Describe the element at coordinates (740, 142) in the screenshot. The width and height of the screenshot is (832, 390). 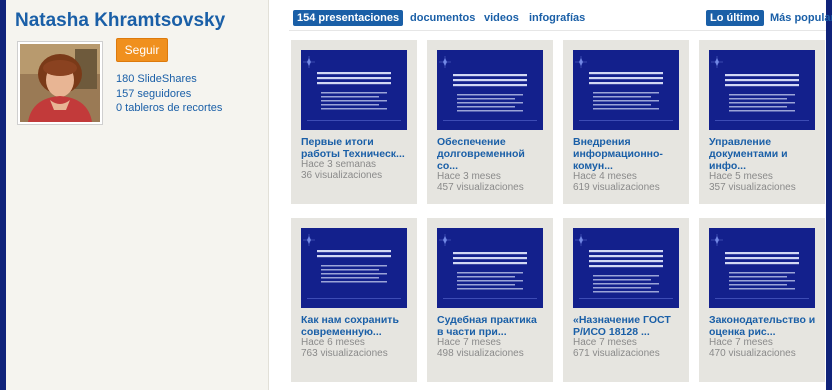
I see `presentation-title-line: Управление` at that location.